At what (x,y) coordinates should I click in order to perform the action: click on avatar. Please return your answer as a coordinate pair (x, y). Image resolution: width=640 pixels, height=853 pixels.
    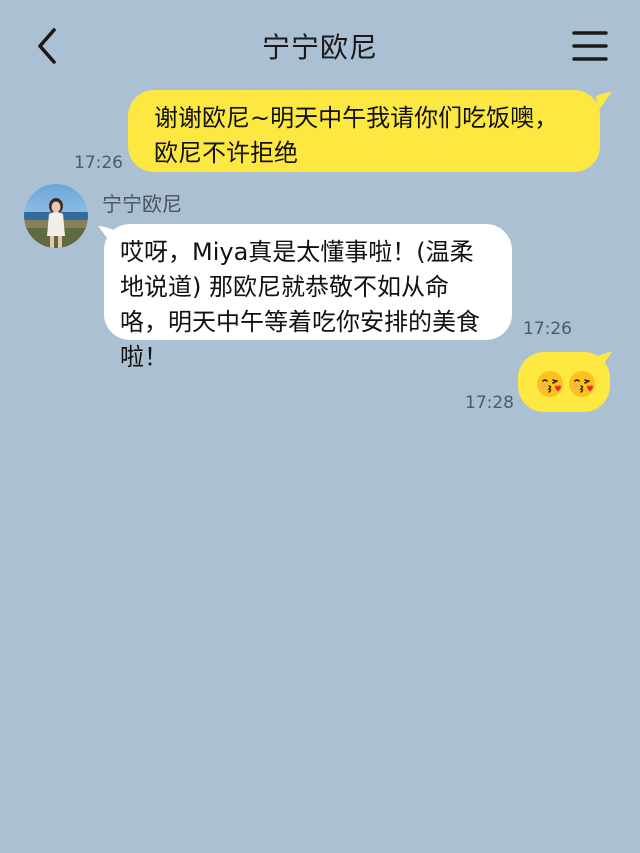
    Looking at the image, I should click on (56, 216).